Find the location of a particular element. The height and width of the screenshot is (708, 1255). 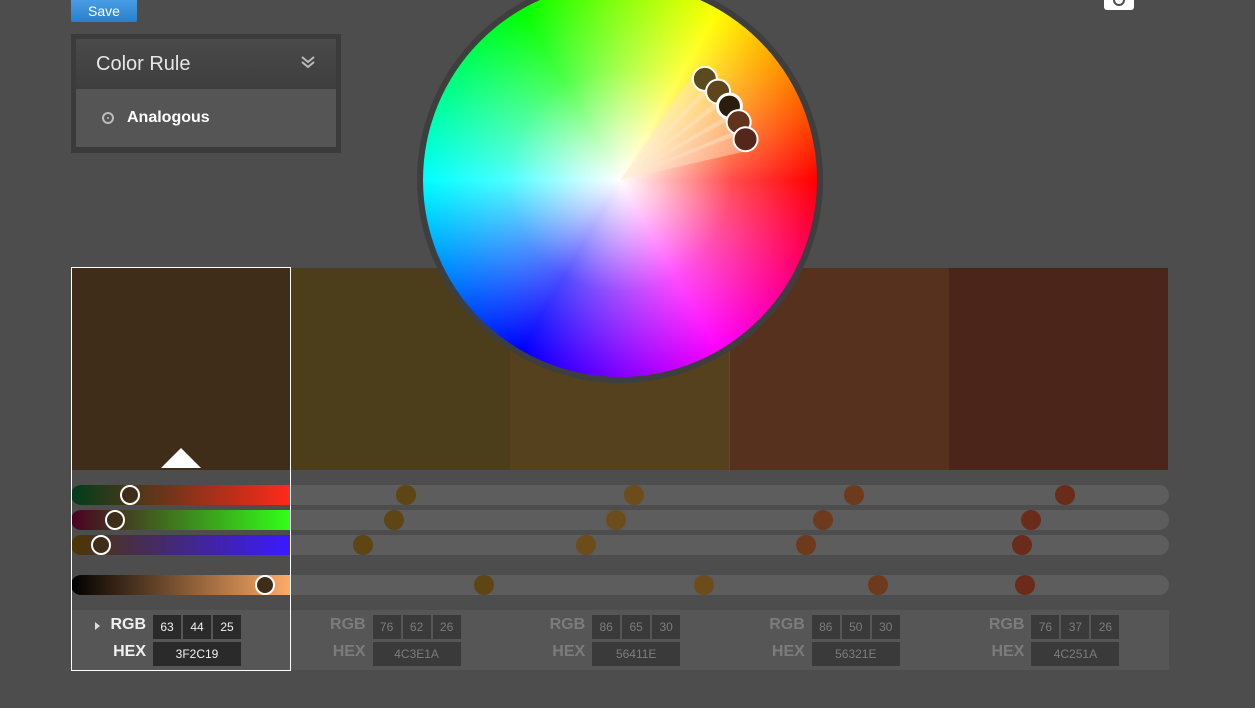

rgb-r-input: 63 is located at coordinates (167, 627).